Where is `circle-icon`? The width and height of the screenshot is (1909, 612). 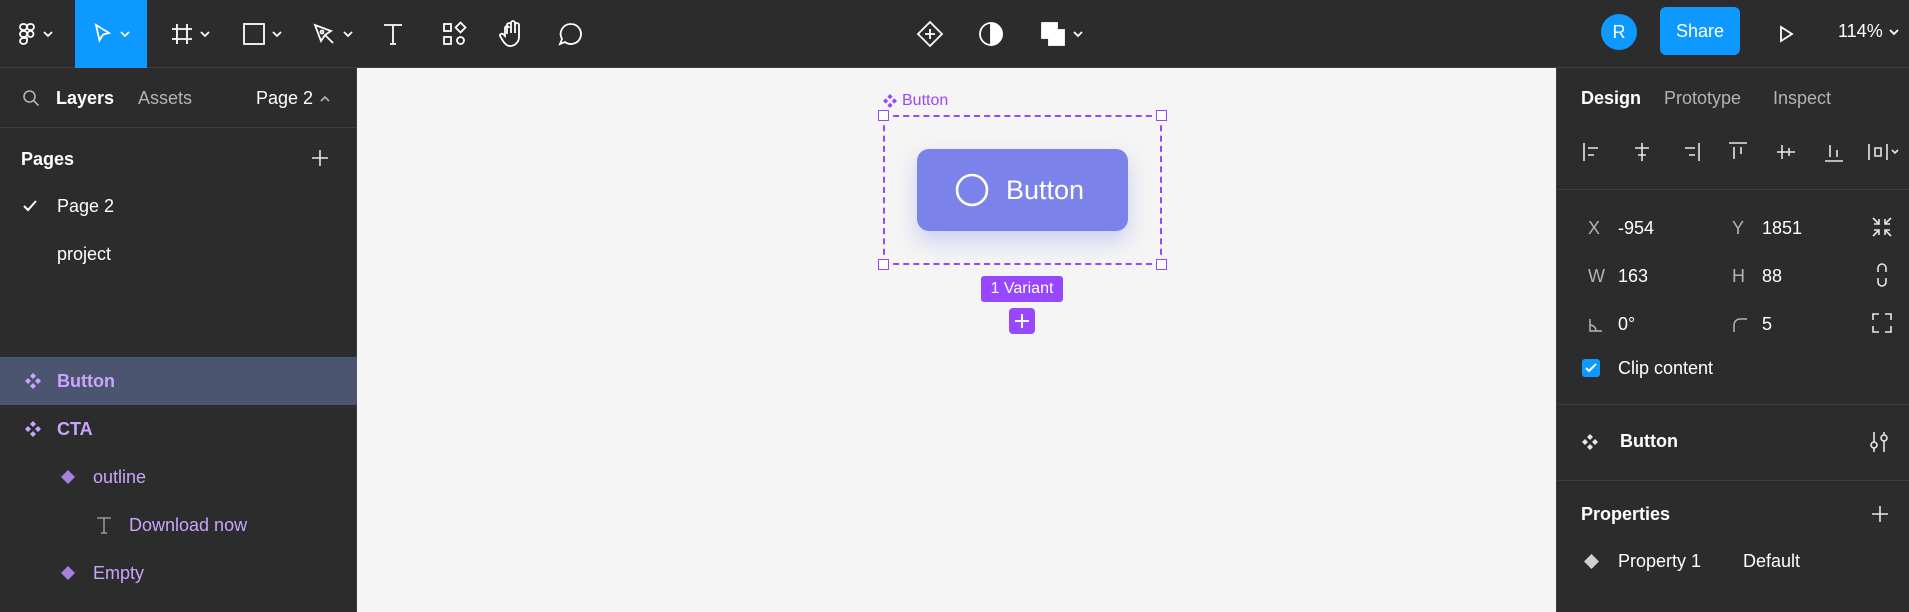
circle-icon is located at coordinates (972, 190).